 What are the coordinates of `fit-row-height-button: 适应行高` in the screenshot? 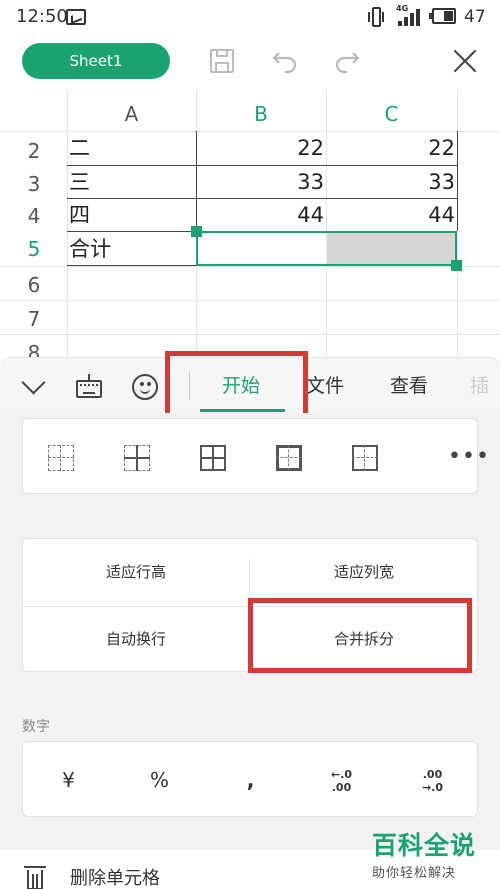 It's located at (136, 572).